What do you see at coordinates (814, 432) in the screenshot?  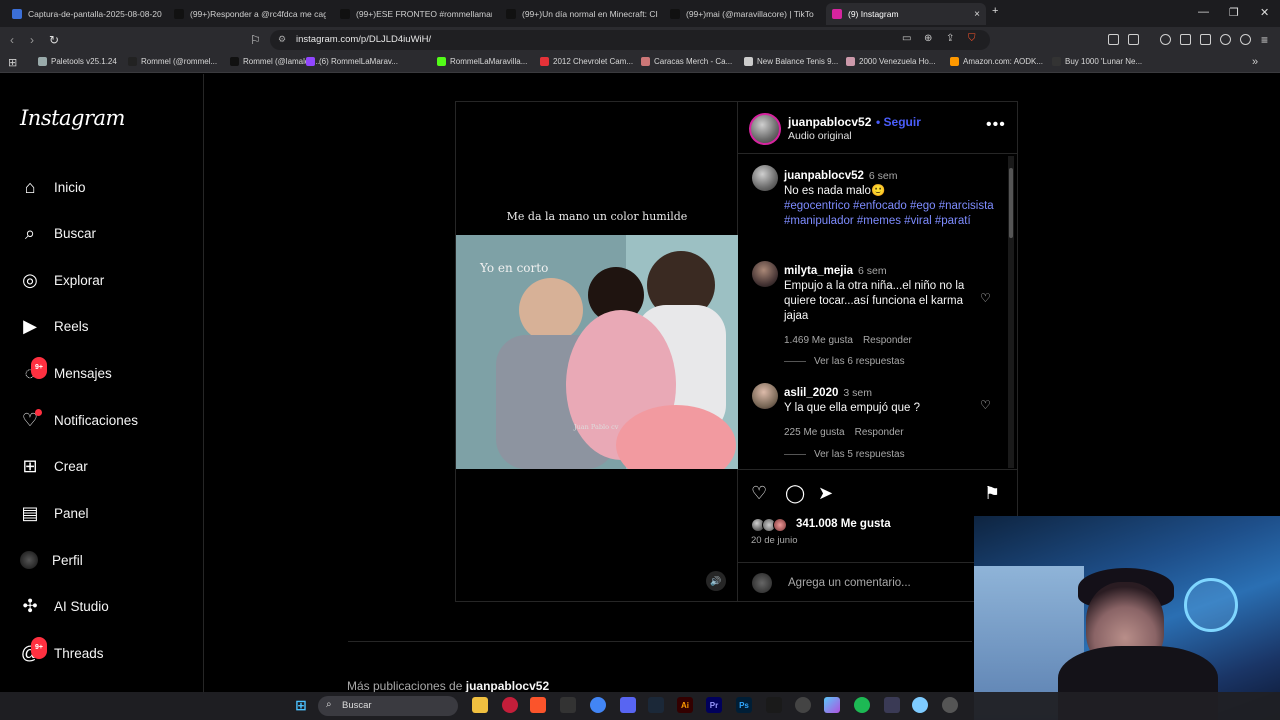 I see `comment-likes: 225 Me gusta` at bounding box center [814, 432].